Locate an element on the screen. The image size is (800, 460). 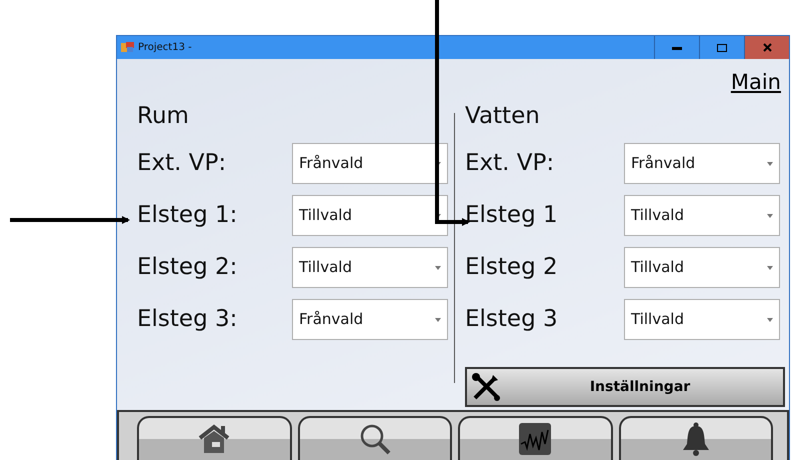
field-label: Elsteg 2 is located at coordinates (512, 267).